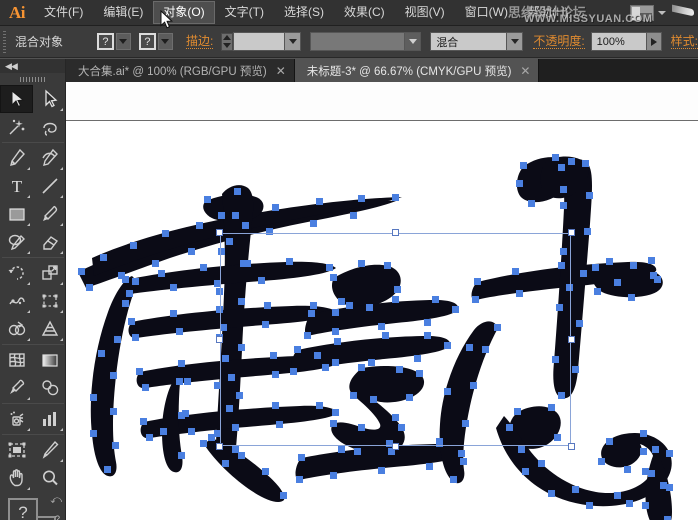  I want to click on blend-mode-dropdown-icon, so click(515, 41).